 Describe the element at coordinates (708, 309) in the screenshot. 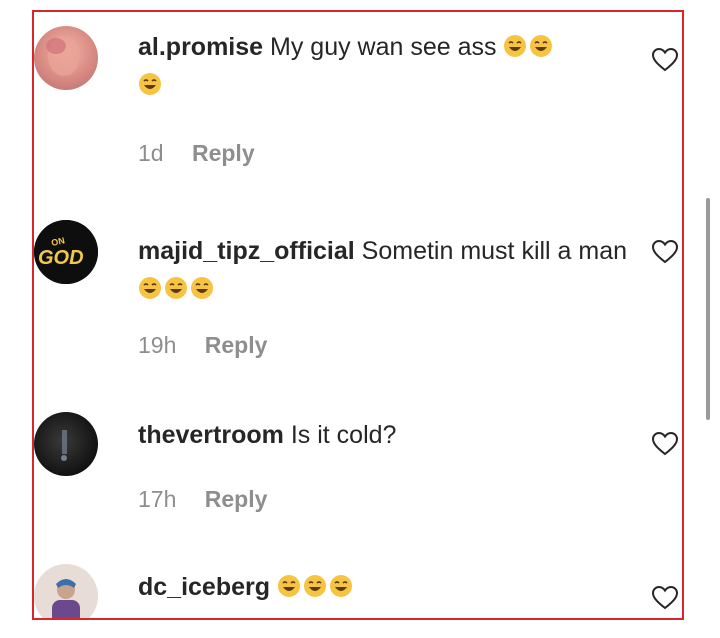

I see `scrollbar` at that location.